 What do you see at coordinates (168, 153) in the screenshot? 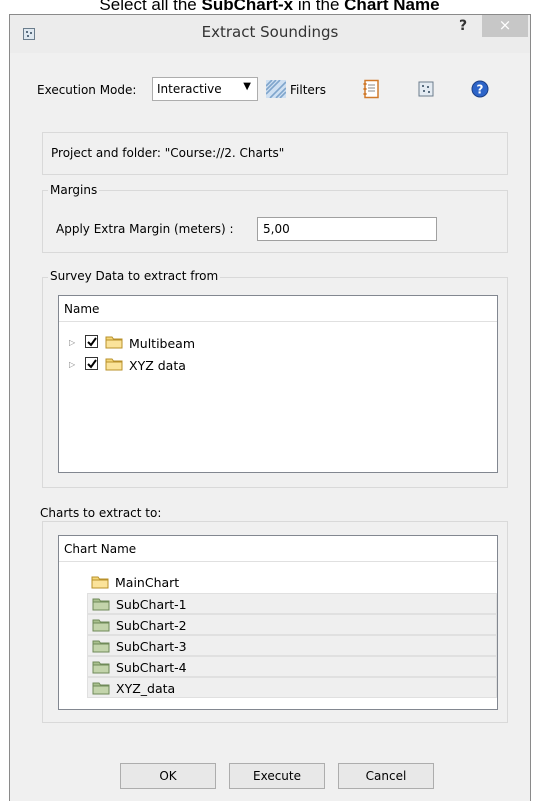
I see `project-folder-text: Project and folder: "Course://2. Charts"` at bounding box center [168, 153].